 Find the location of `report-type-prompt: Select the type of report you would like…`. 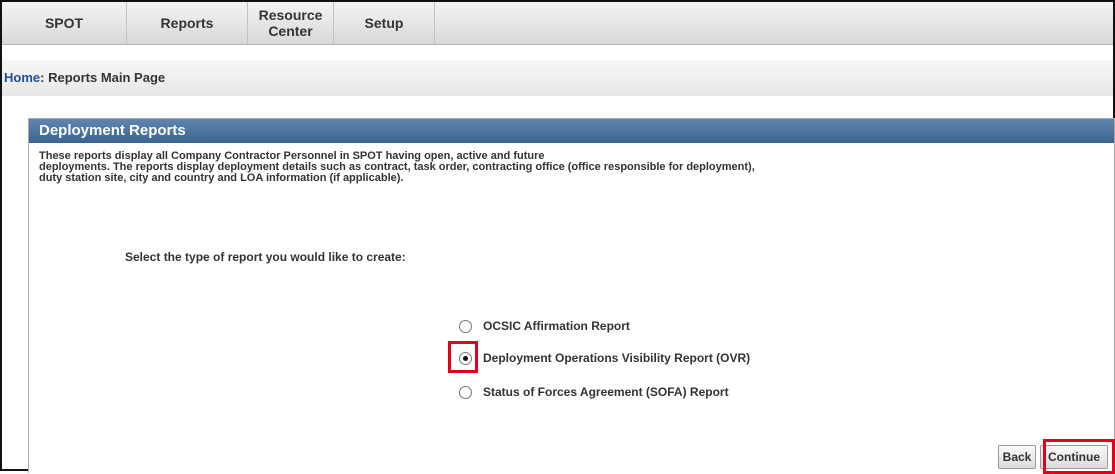

report-type-prompt: Select the type of report you would like… is located at coordinates (265, 257).